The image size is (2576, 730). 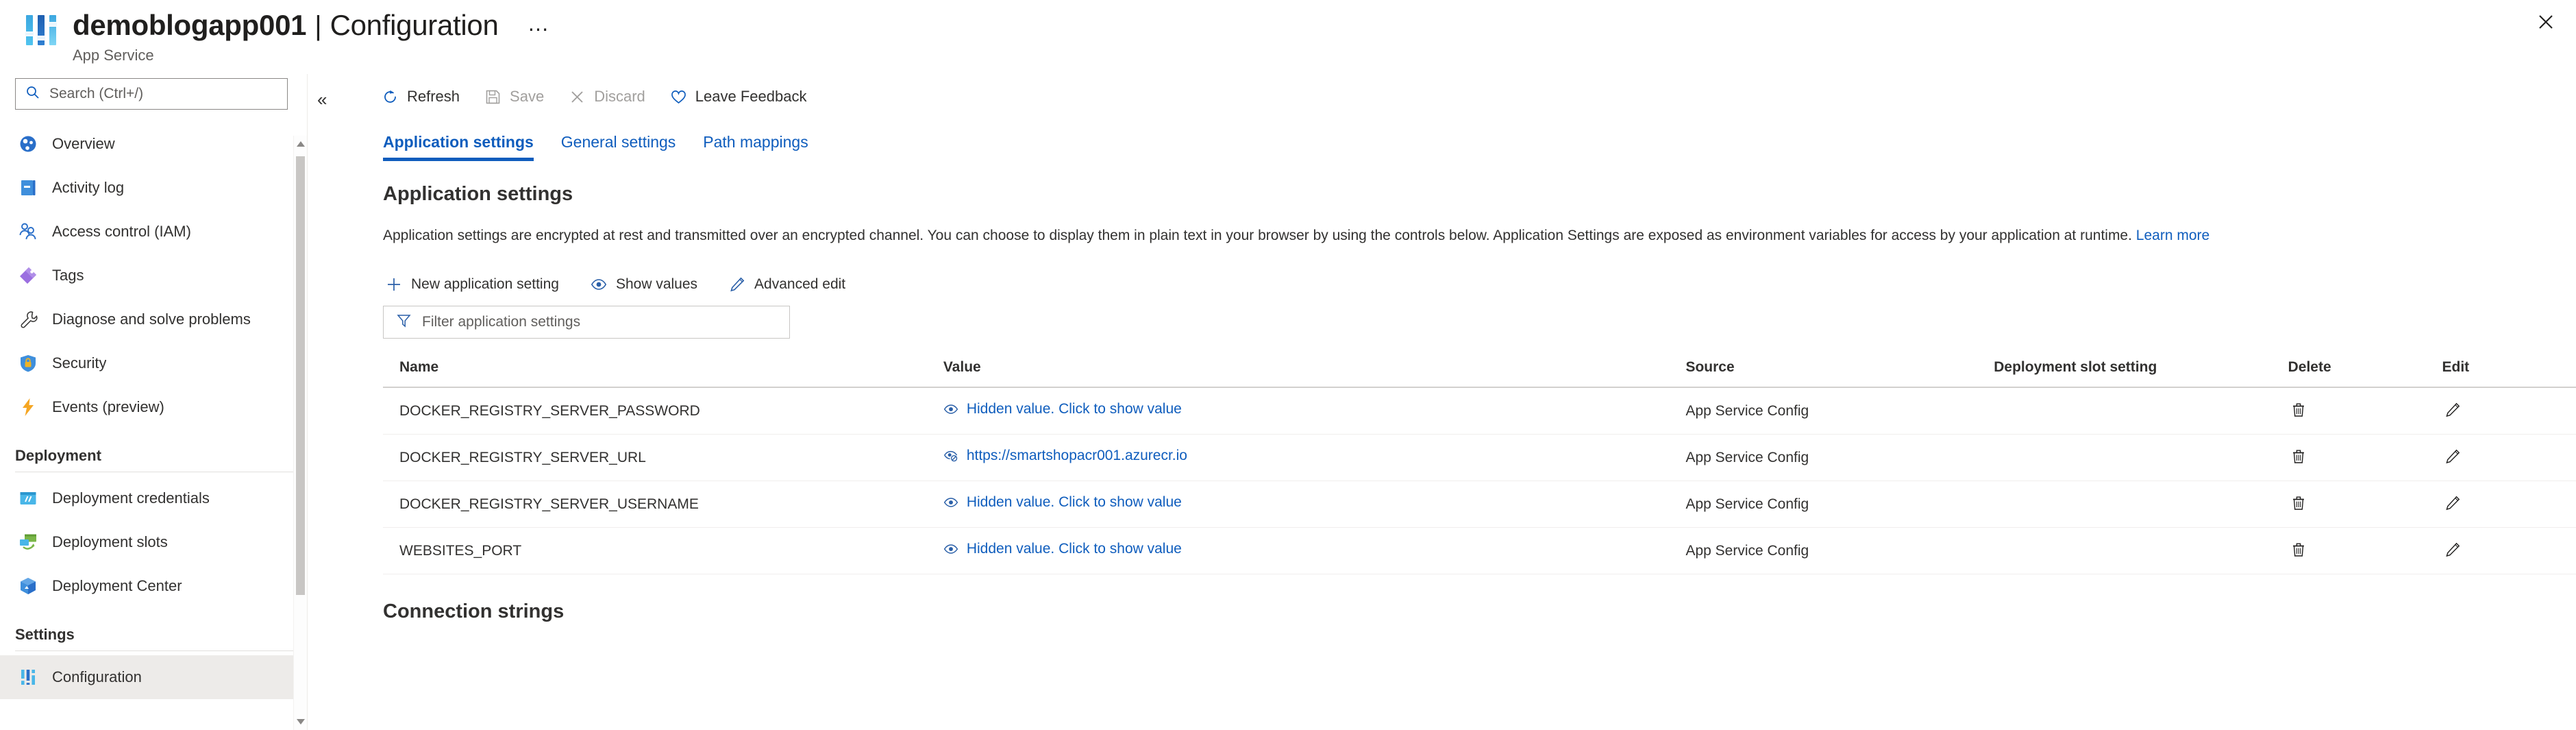 I want to click on heart-icon, so click(x=678, y=97).